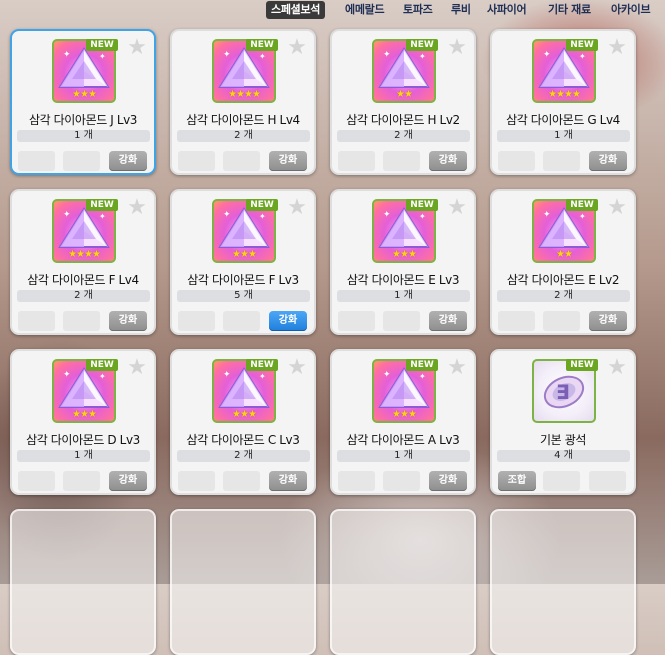 This screenshot has height=655, width=665. What do you see at coordinates (563, 120) in the screenshot?
I see `item-name: 삼각 다이아몬드 G Lv4` at bounding box center [563, 120].